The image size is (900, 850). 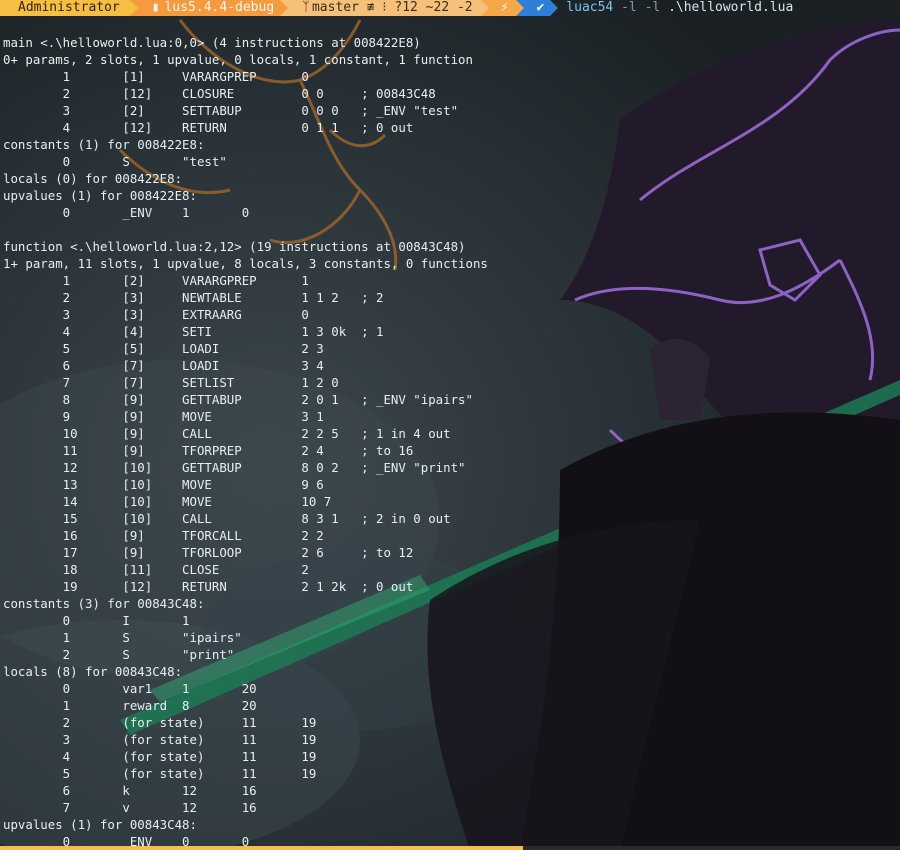 I want to click on output-line: 14 [10] MOVE 10 7, so click(x=167, y=501).